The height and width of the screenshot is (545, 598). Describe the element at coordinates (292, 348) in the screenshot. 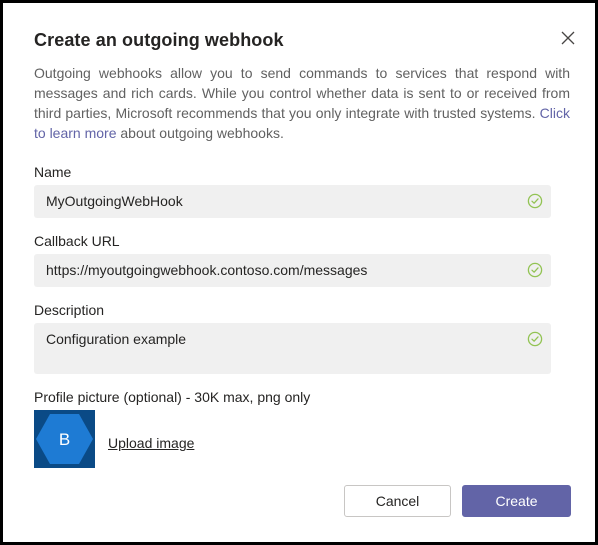

I see `description-textarea: Configuration example` at that location.